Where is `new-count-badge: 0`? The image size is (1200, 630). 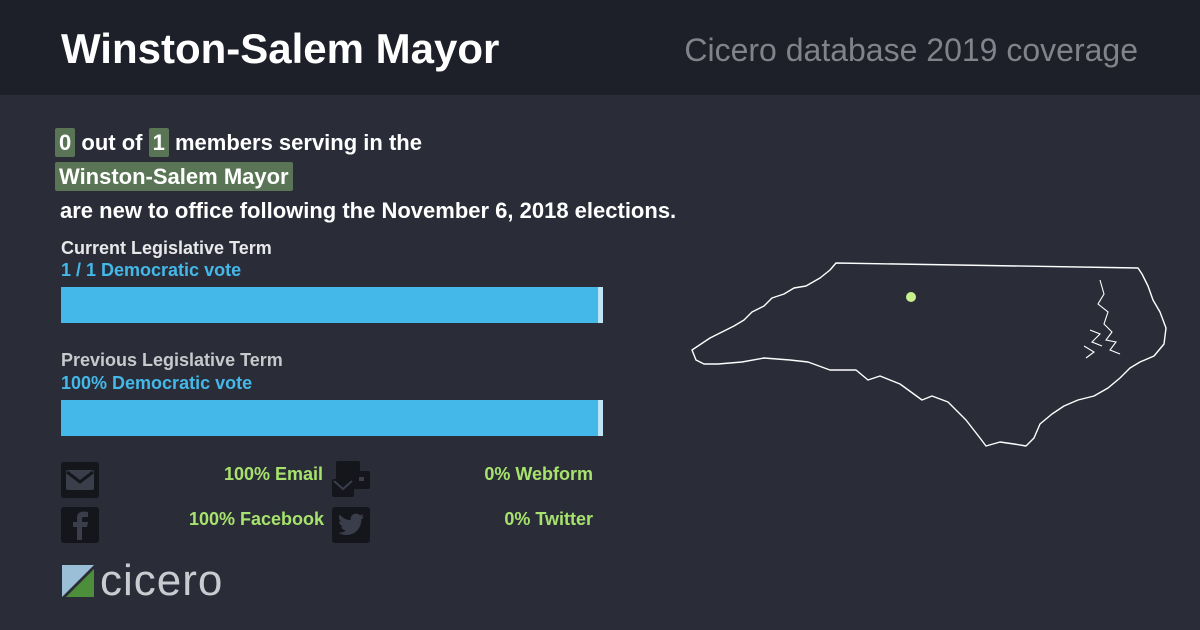
new-count-badge: 0 is located at coordinates (65, 142).